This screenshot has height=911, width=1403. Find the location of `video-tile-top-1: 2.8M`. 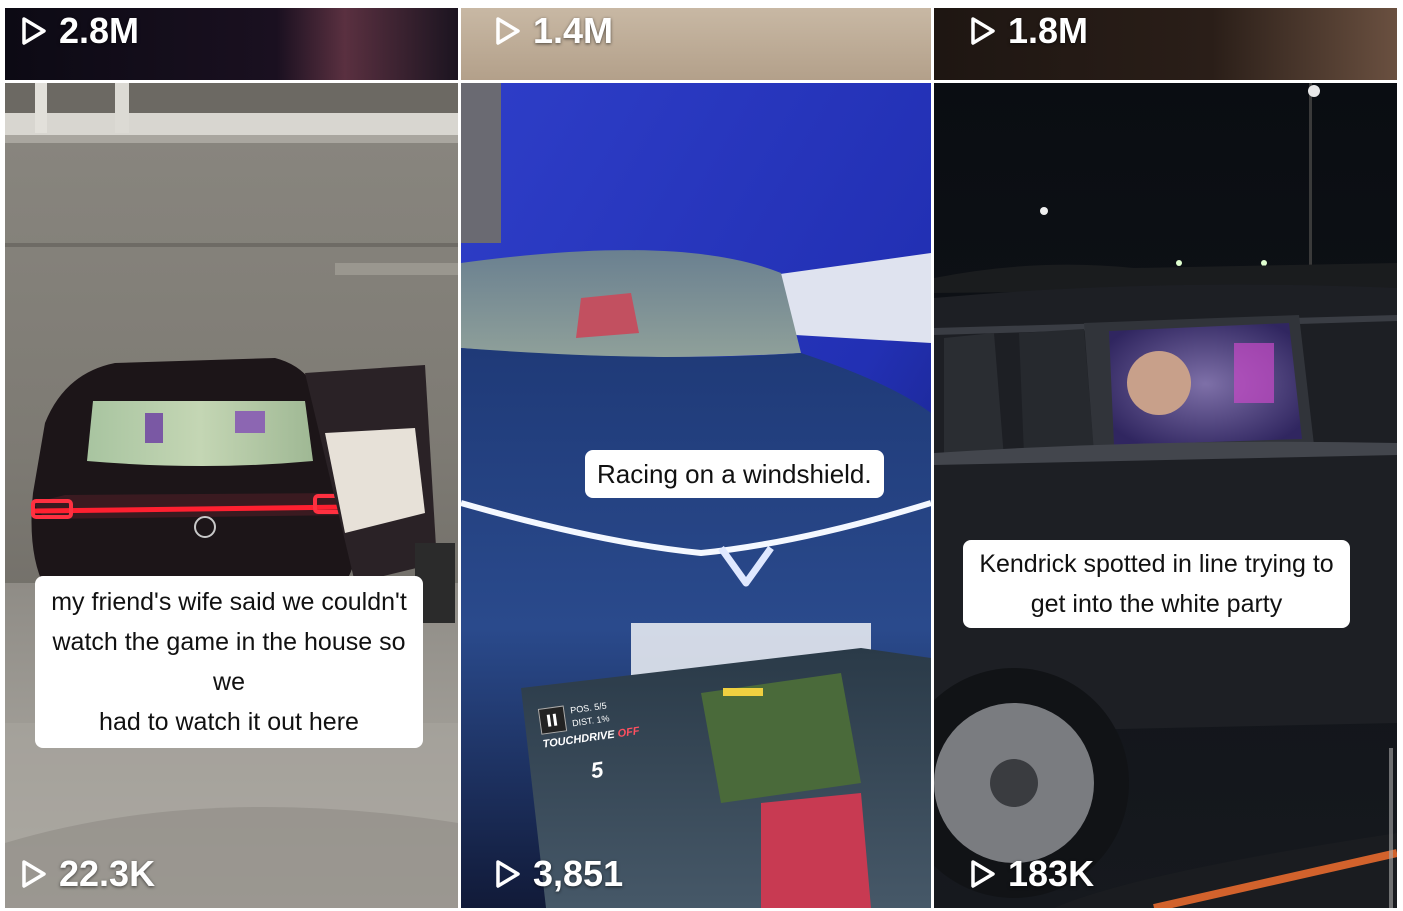

video-tile-top-1: 2.8M is located at coordinates (231, 44).